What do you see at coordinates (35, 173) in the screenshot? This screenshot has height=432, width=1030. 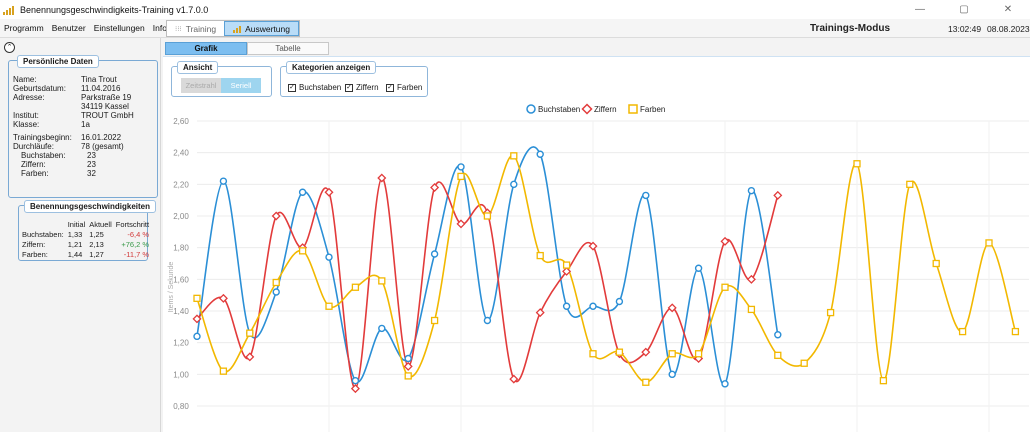 I see `runs-colors-label: Farben:` at bounding box center [35, 173].